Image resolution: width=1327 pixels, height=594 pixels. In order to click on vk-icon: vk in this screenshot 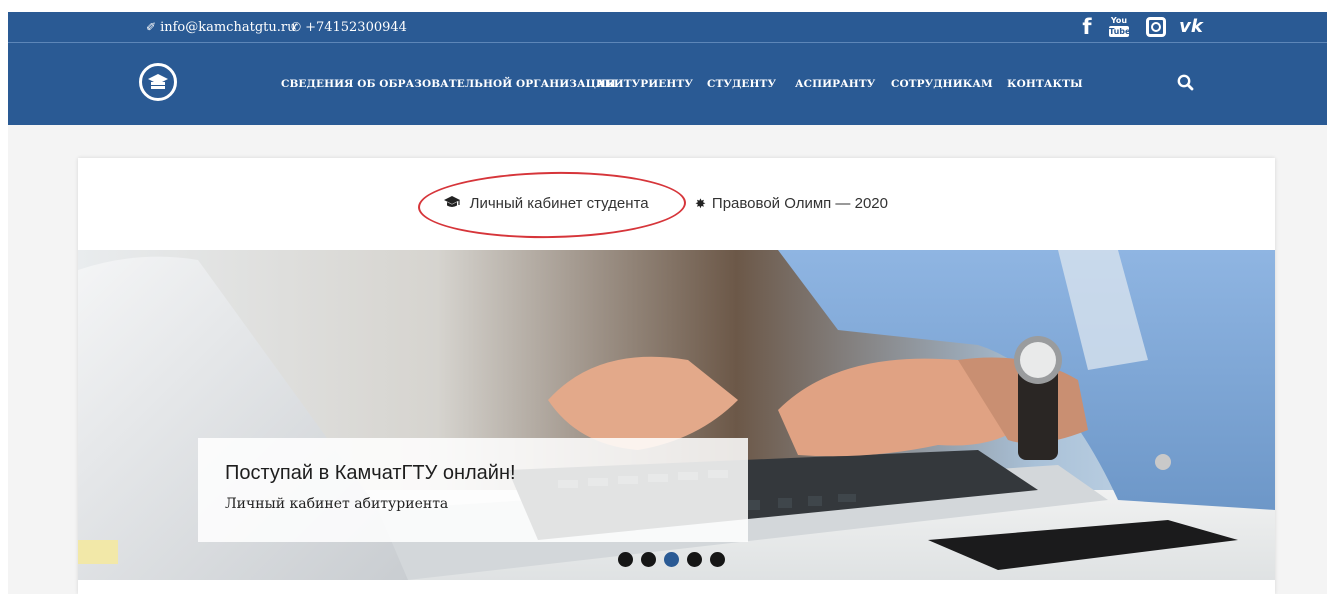, I will do `click(1191, 27)`.